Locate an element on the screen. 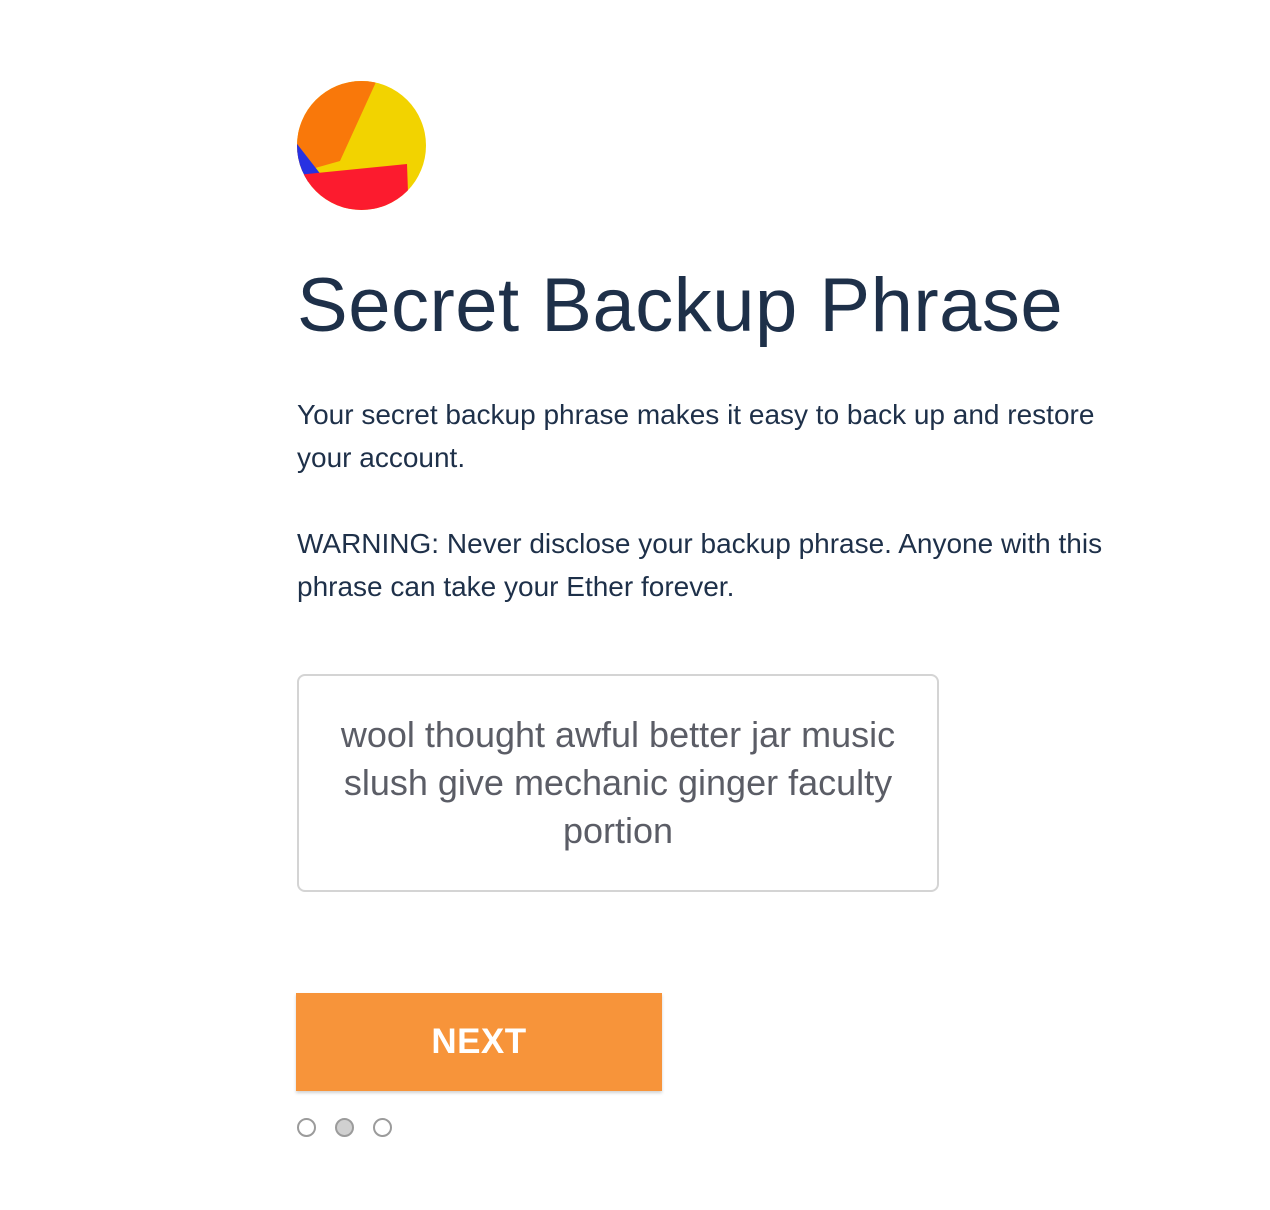 Image resolution: width=1270 pixels, height=1210 pixels. page-title: Secret Backup Phrase is located at coordinates (680, 305).